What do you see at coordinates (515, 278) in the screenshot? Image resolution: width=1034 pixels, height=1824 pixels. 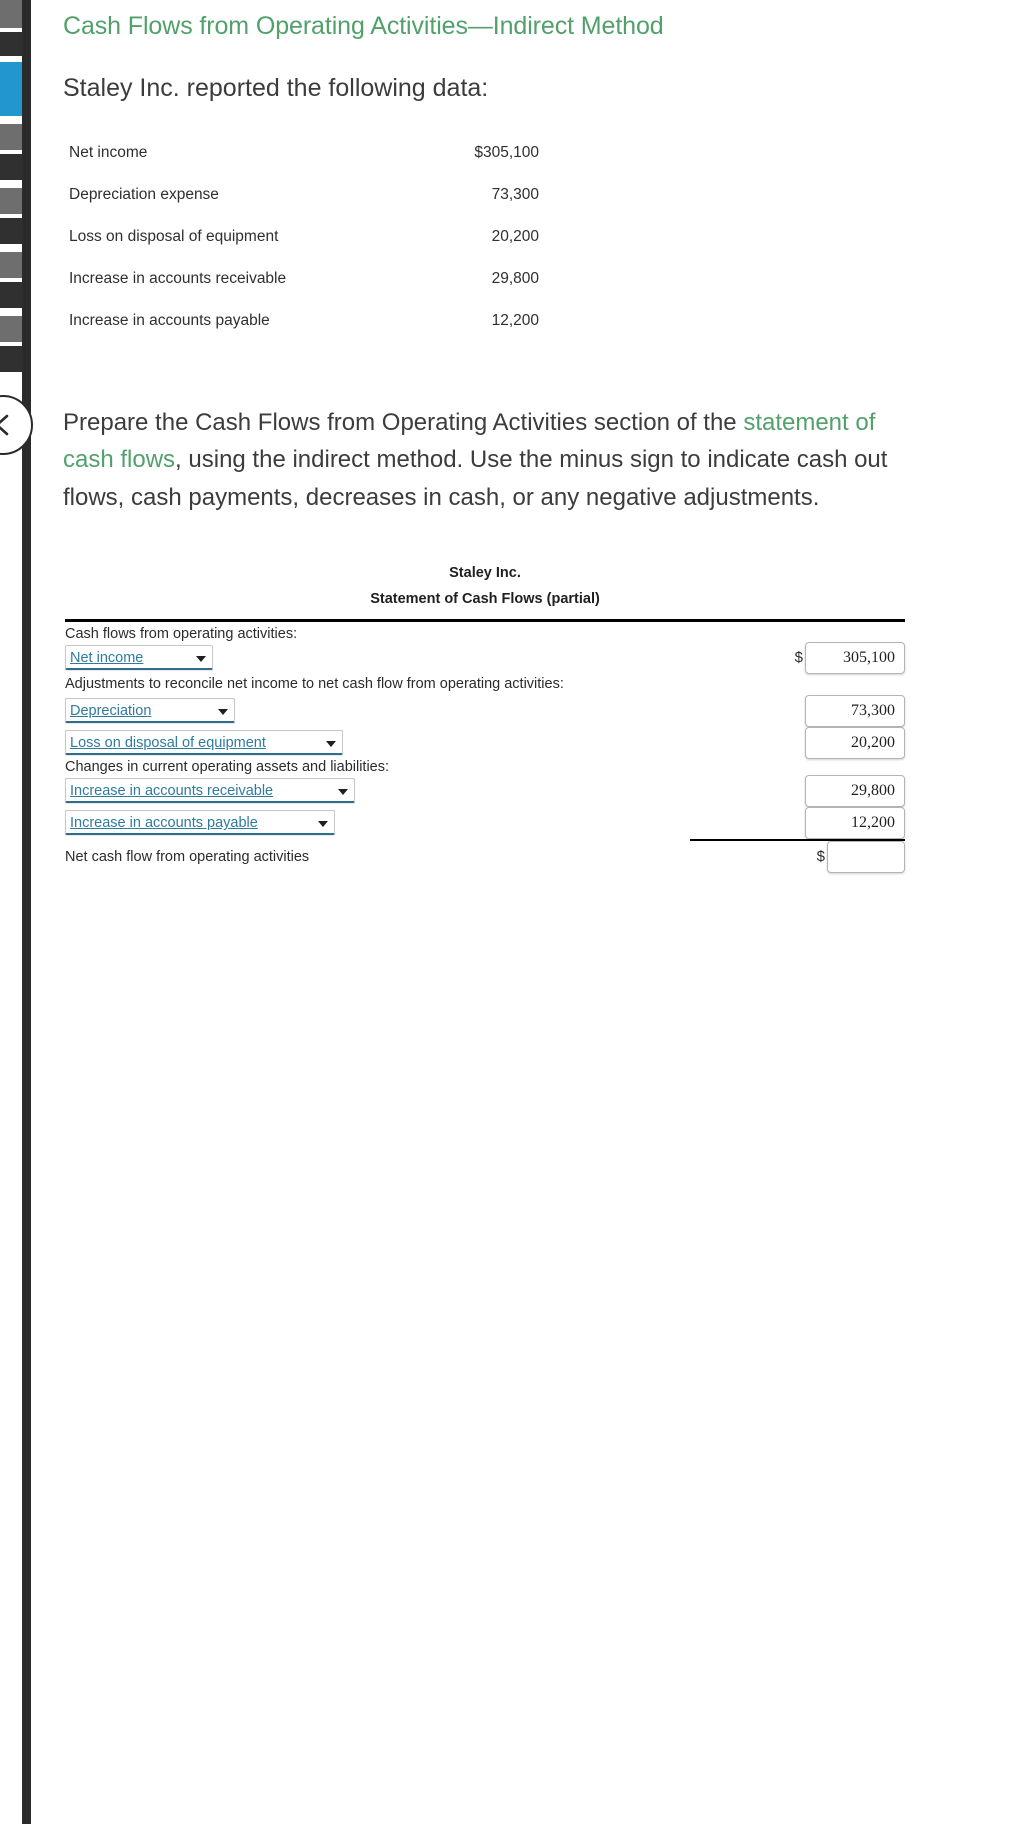 I see `given-data-amount: 29,800` at bounding box center [515, 278].